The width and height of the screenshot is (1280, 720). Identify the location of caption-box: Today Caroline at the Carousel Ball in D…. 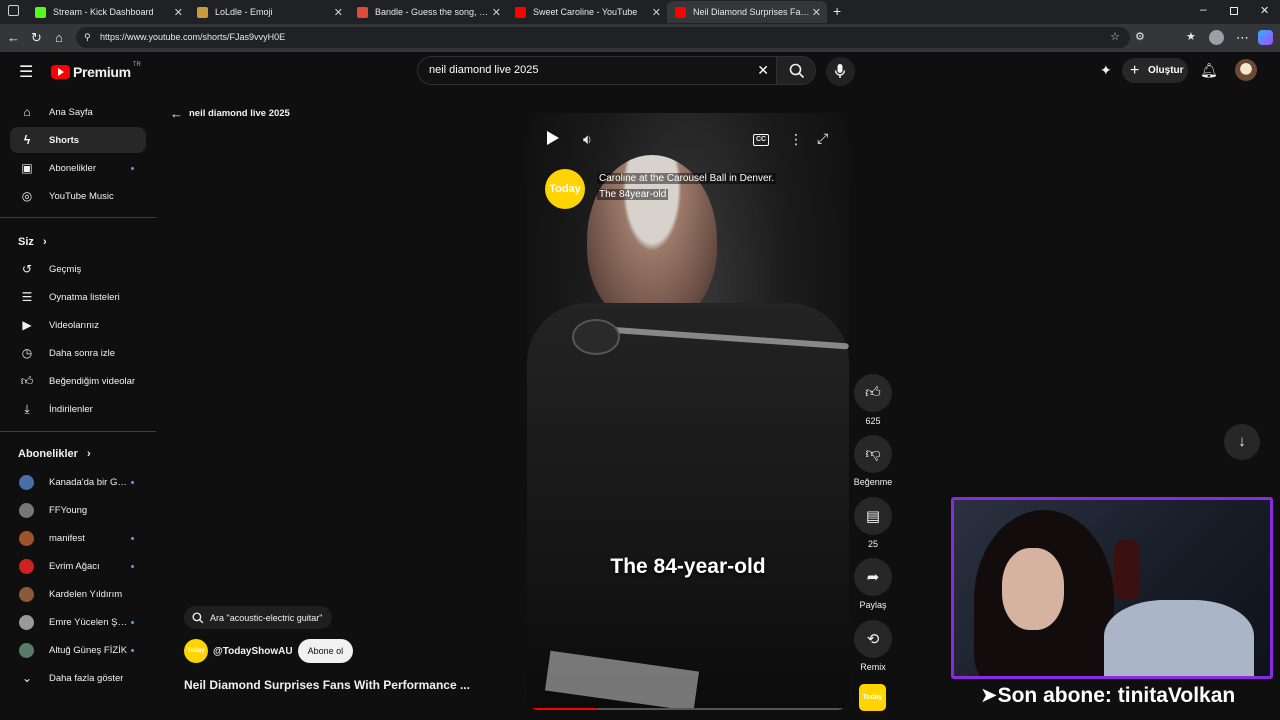
(661, 189).